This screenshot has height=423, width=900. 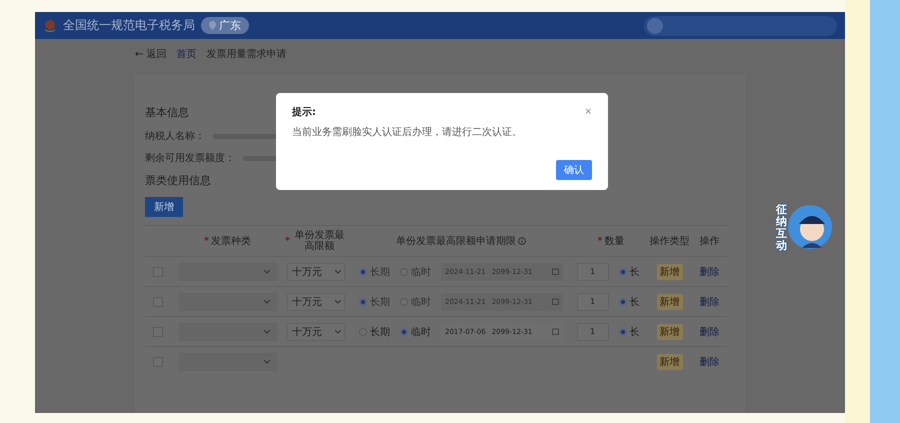 I want to click on add-button: 新增, so click(x=164, y=207).